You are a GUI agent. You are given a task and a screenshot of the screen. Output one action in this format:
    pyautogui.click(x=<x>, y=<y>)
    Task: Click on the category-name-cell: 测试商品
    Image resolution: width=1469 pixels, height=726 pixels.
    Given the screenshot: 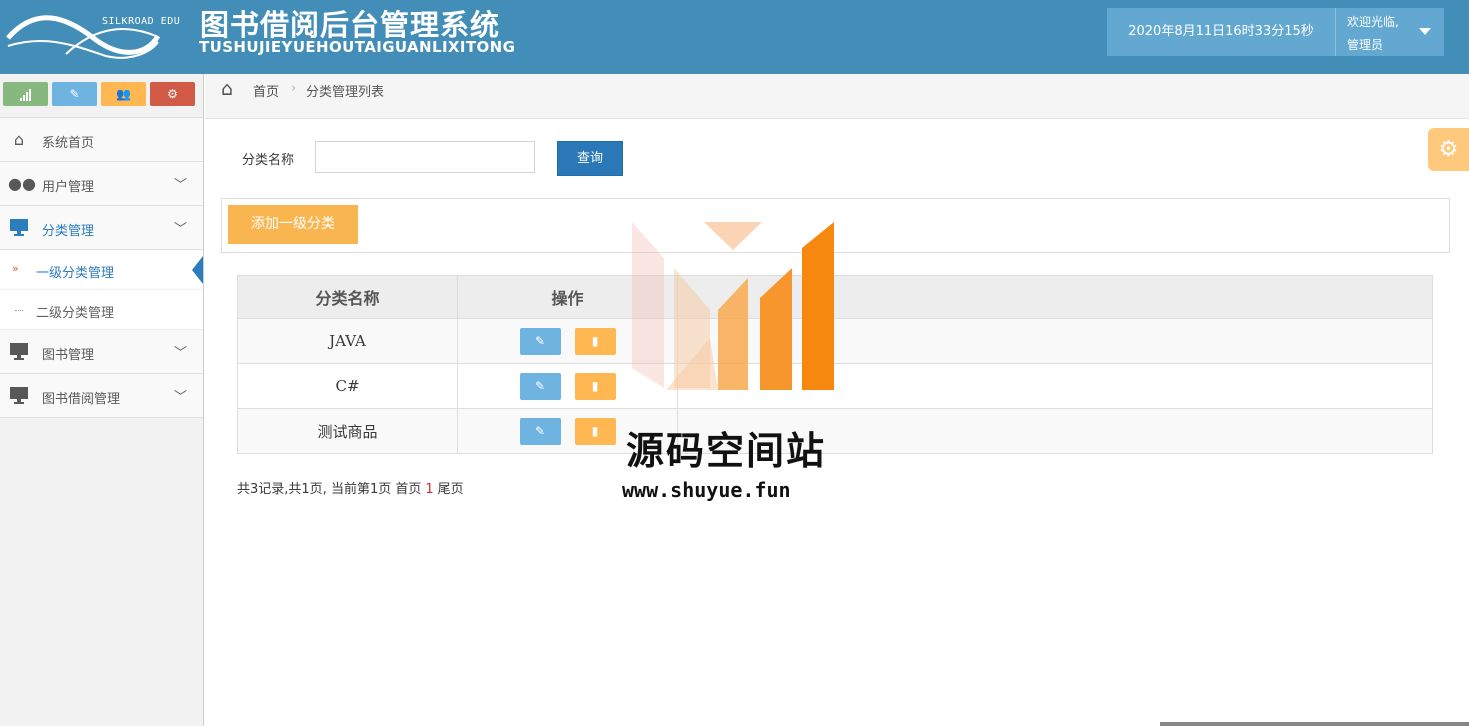 What is the action you would take?
    pyautogui.click(x=347, y=431)
    